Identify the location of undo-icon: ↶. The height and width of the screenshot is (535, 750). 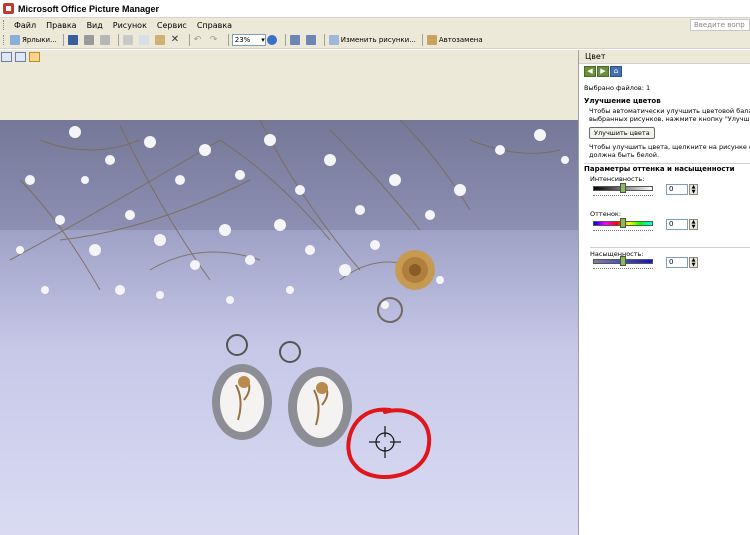
(197, 40).